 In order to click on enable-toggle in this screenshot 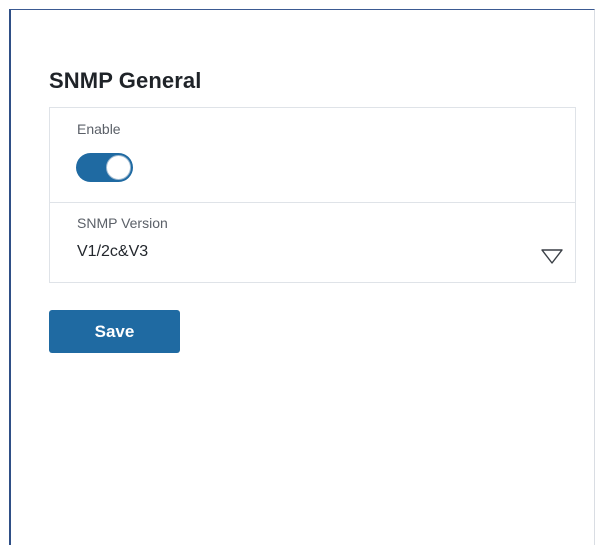, I will do `click(104, 167)`.